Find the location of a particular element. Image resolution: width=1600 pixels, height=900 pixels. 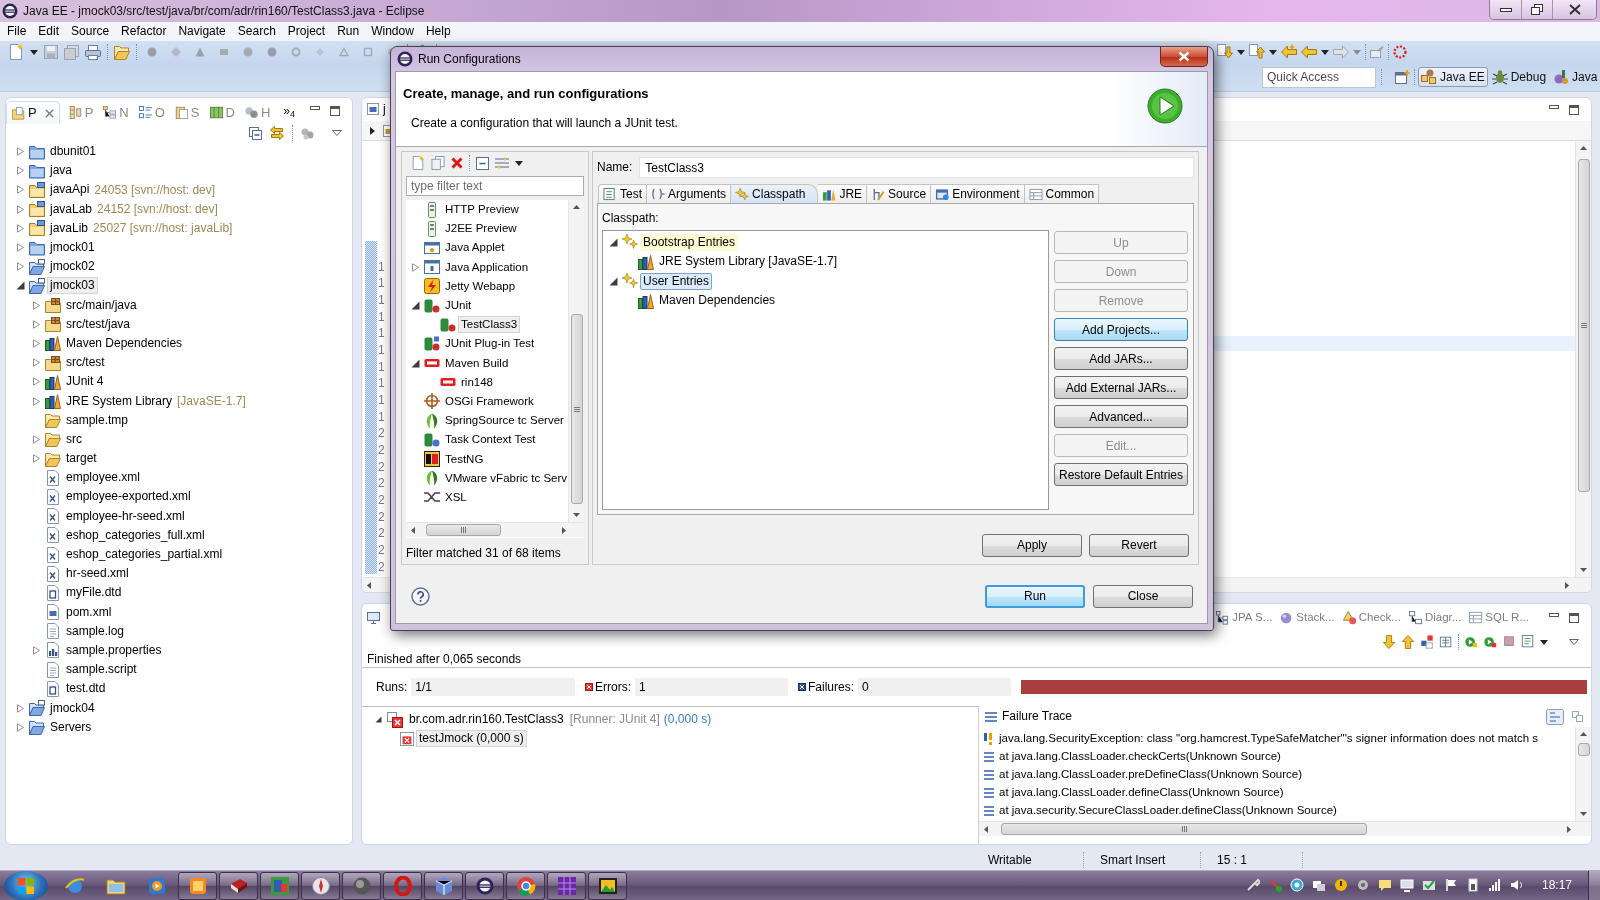

scroll-right-icon is located at coordinates (1569, 829).